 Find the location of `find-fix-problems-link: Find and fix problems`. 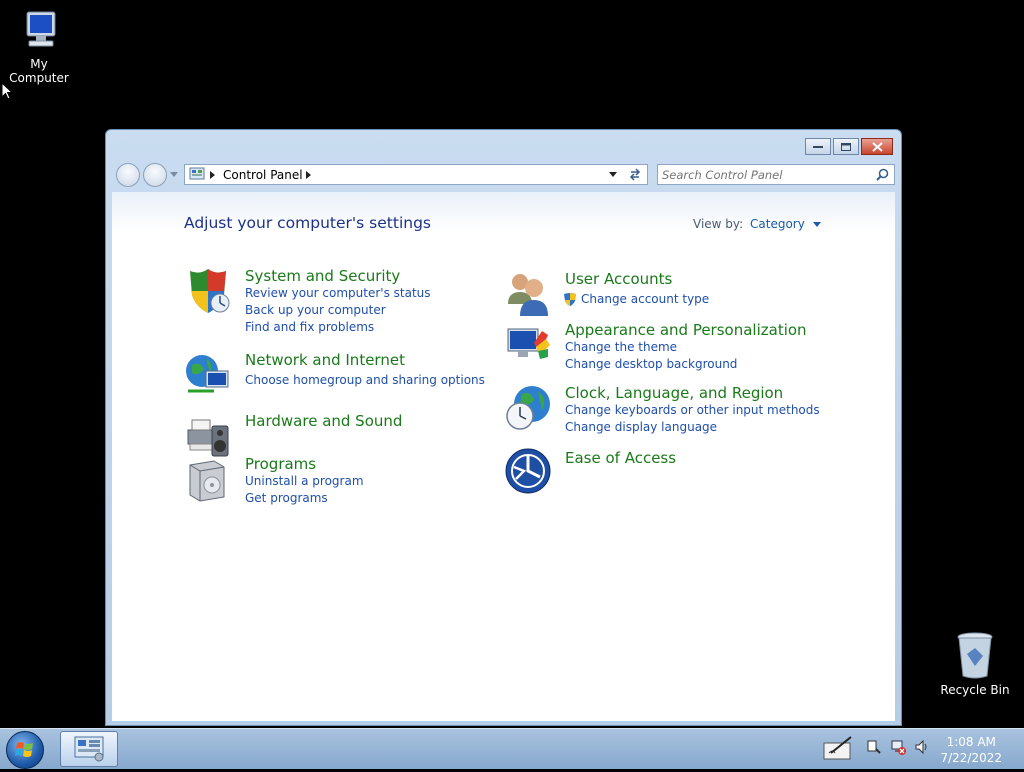

find-fix-problems-link: Find and fix problems is located at coordinates (309, 327).